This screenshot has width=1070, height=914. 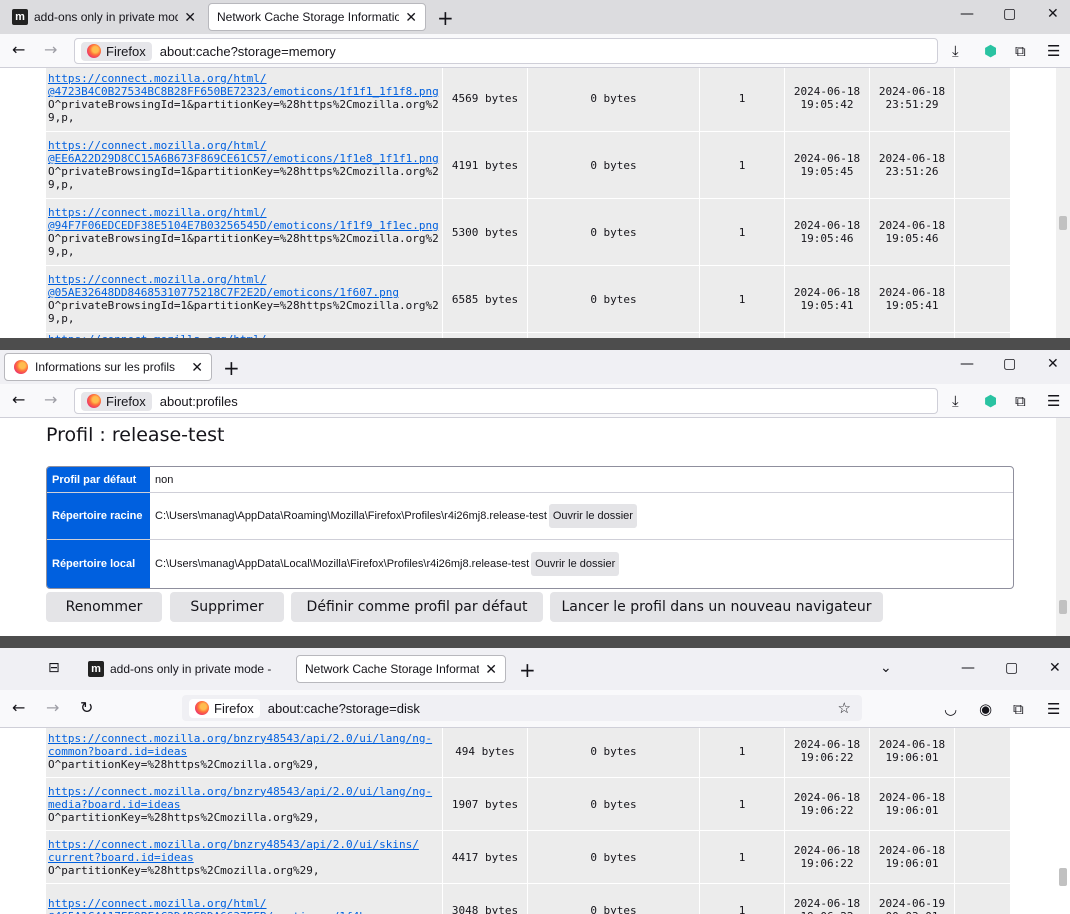 I want to click on last-modified-cell: 2024-06-1900:03:01, so click(x=912, y=898).